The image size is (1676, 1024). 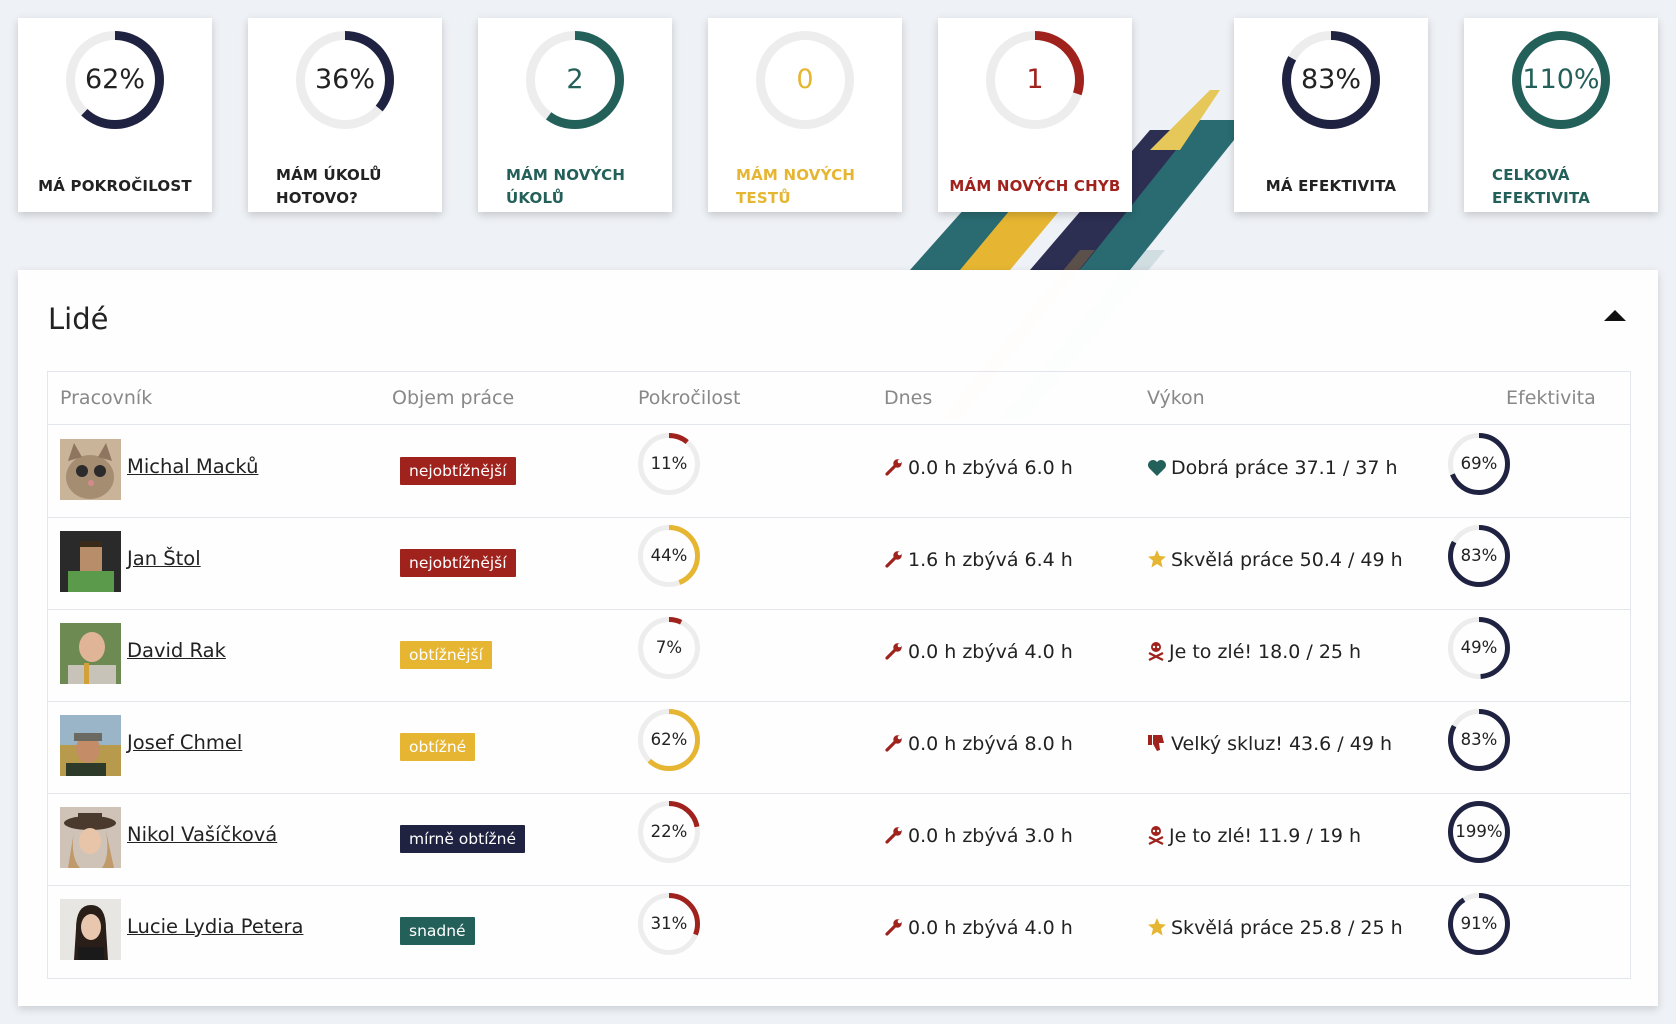 I want to click on card-label: MÁM NOVÝCH TESTŮ, so click(x=796, y=186).